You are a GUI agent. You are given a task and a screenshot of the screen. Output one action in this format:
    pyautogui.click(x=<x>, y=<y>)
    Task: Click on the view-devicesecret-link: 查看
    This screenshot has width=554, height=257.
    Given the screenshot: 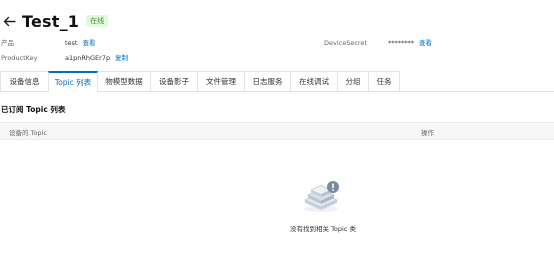 What is the action you would take?
    pyautogui.click(x=425, y=43)
    